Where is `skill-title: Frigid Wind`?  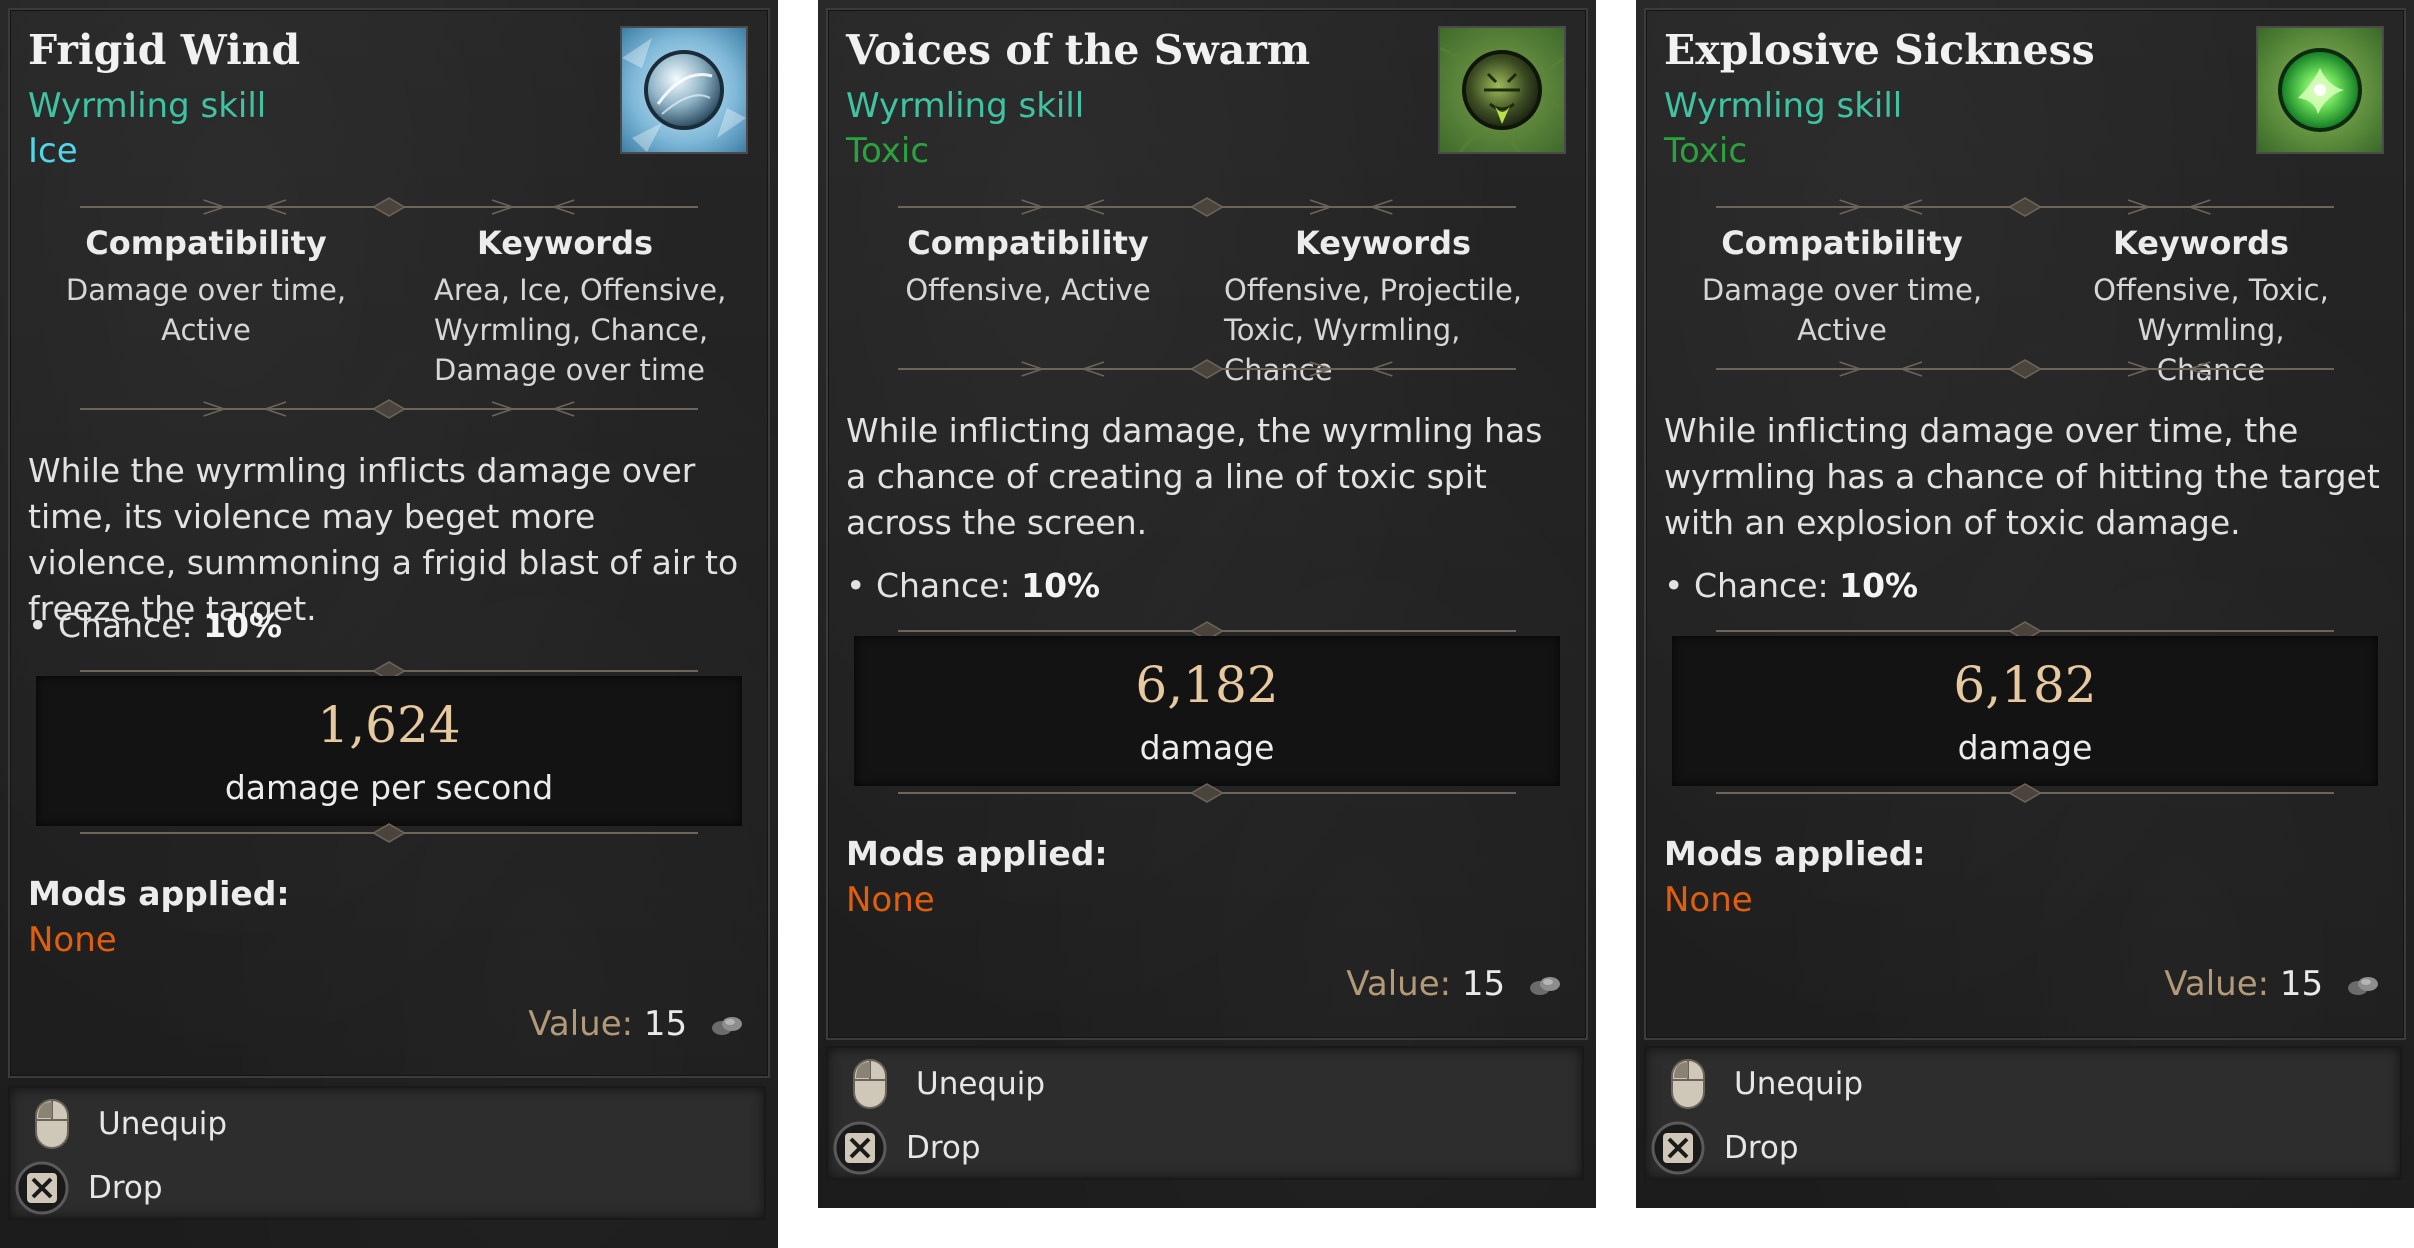
skill-title: Frigid Wind is located at coordinates (164, 50).